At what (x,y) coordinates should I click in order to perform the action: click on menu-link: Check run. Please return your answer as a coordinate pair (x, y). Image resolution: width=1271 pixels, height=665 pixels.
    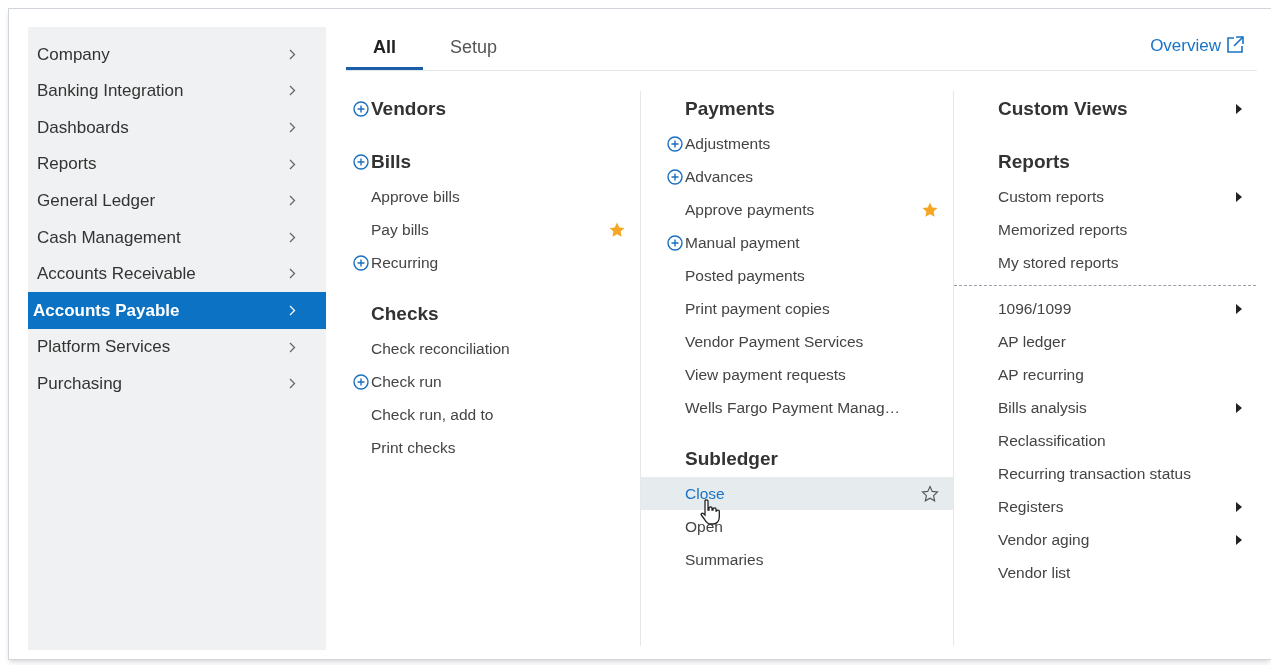
    Looking at the image, I should click on (406, 381).